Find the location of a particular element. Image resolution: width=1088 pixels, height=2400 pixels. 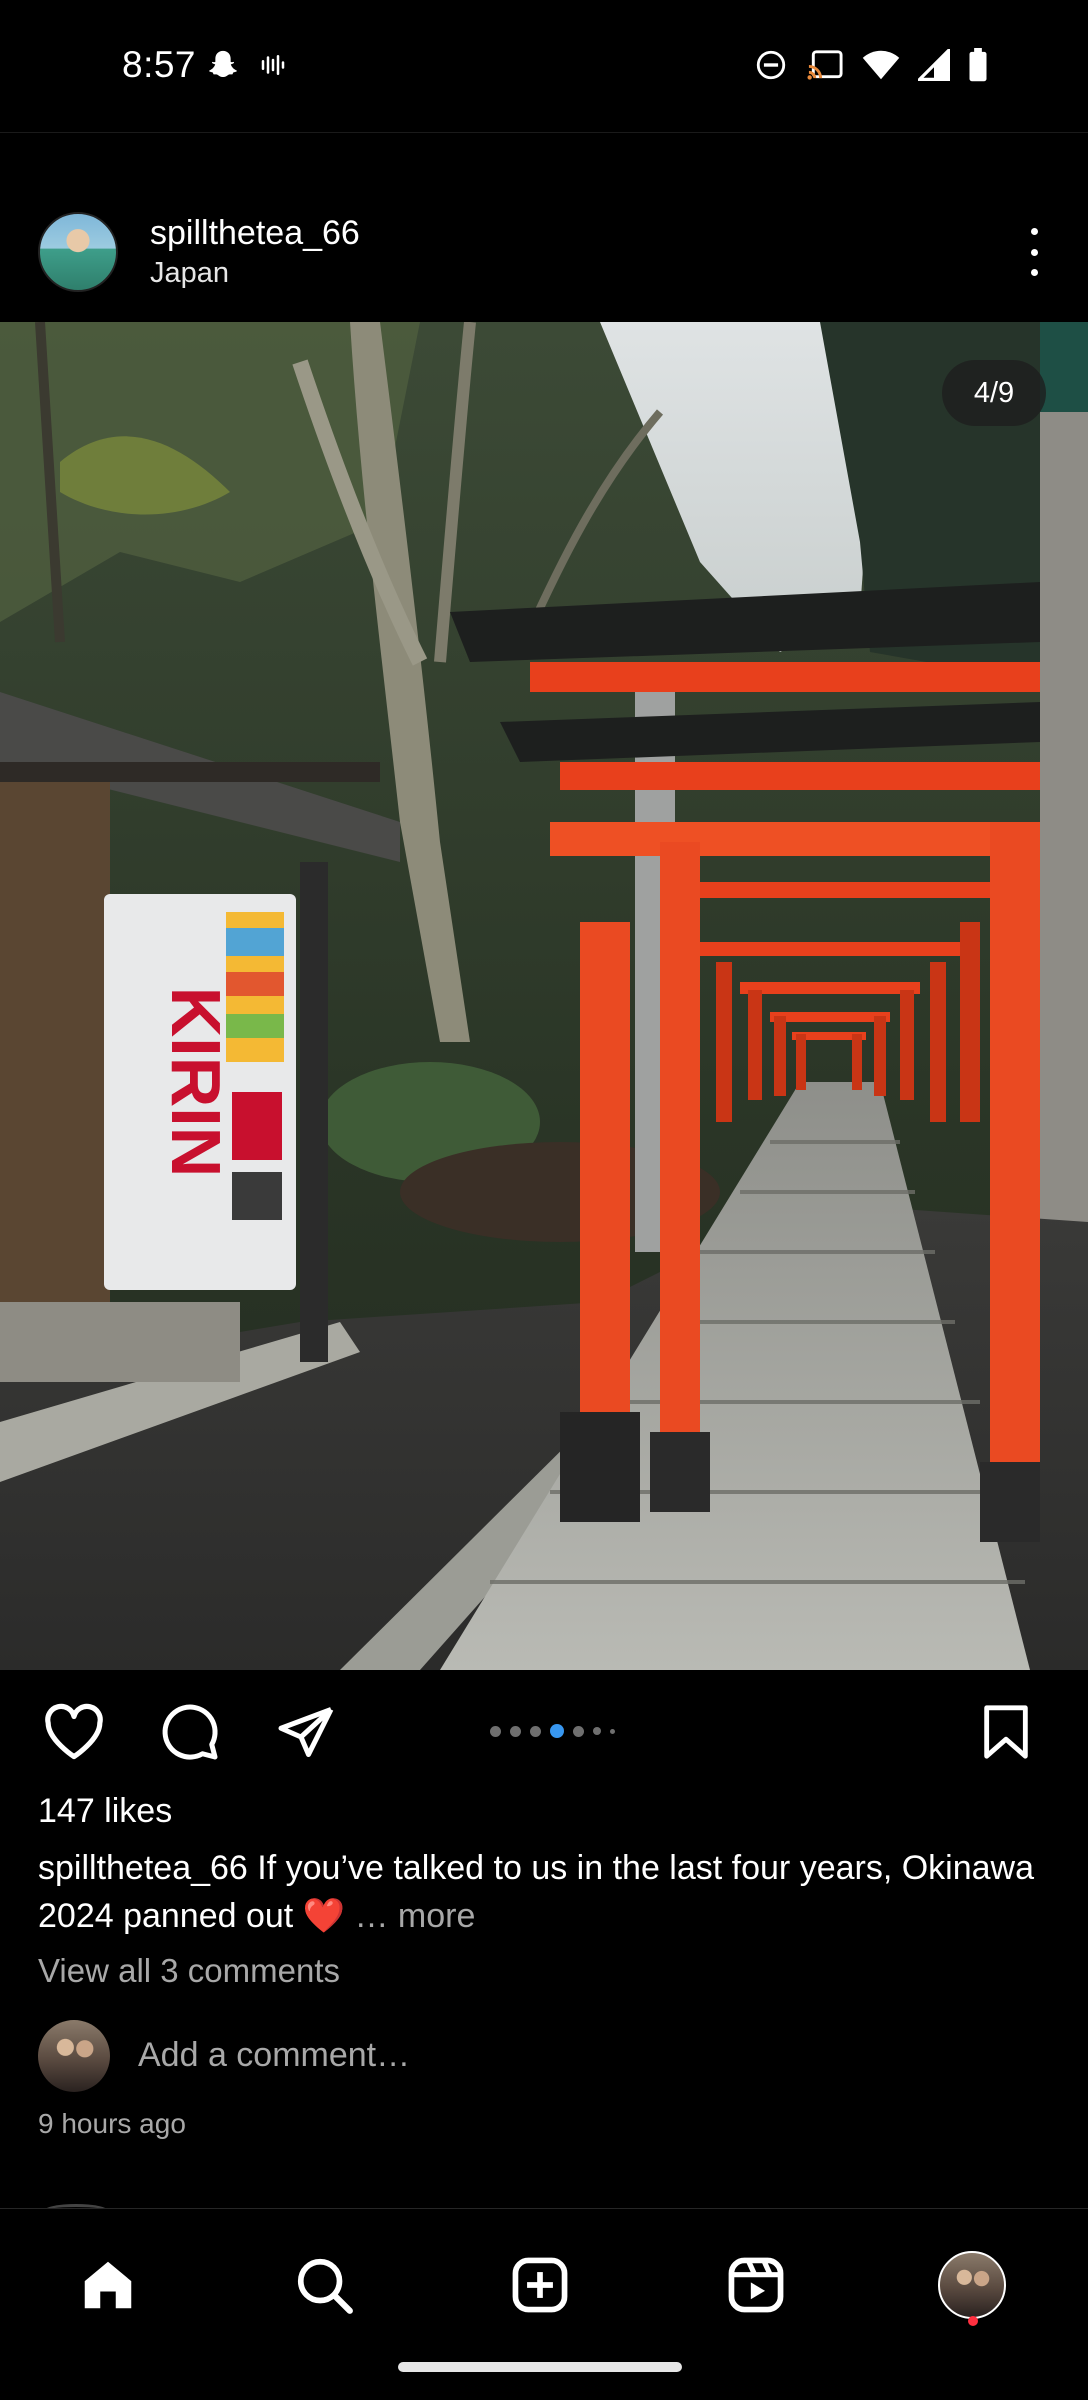

signal-icon is located at coordinates (932, 66).